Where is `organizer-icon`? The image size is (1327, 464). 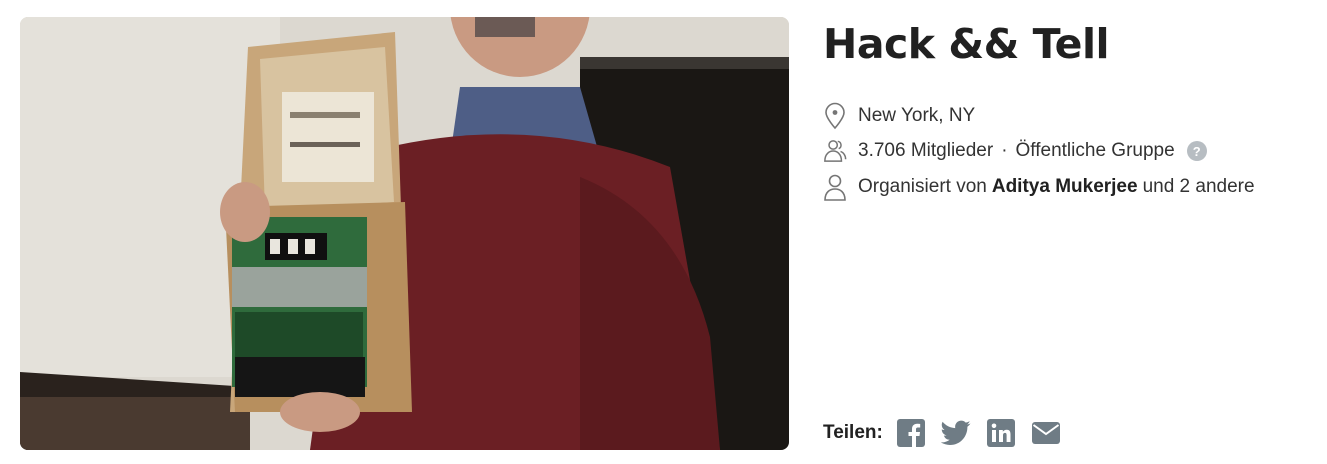
organizer-icon is located at coordinates (835, 187).